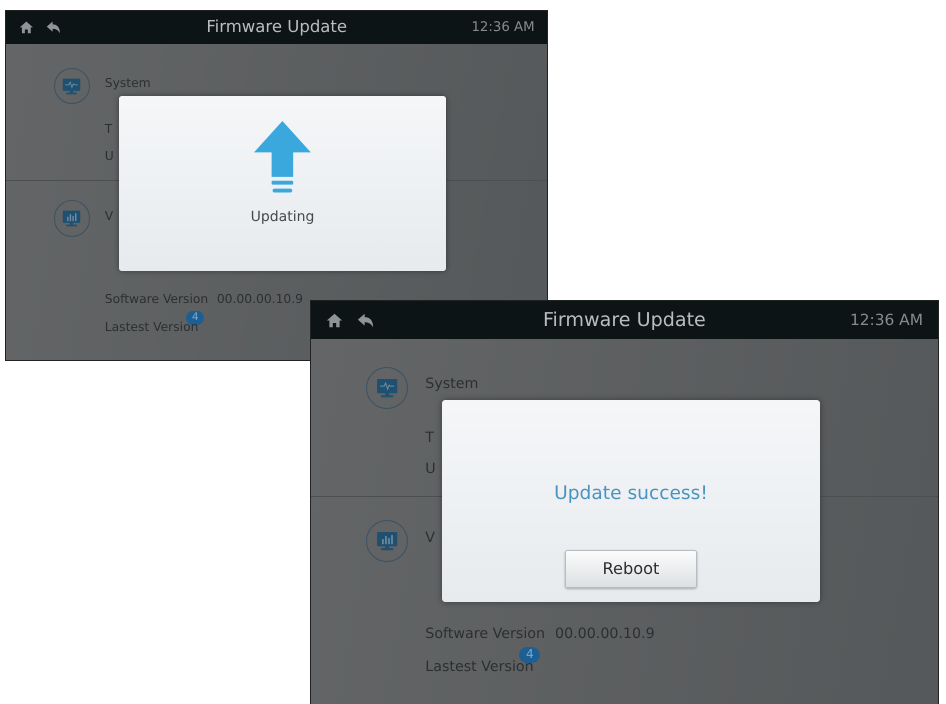 This screenshot has height=704, width=946. What do you see at coordinates (631, 569) in the screenshot?
I see `reboot-button: Reboot` at bounding box center [631, 569].